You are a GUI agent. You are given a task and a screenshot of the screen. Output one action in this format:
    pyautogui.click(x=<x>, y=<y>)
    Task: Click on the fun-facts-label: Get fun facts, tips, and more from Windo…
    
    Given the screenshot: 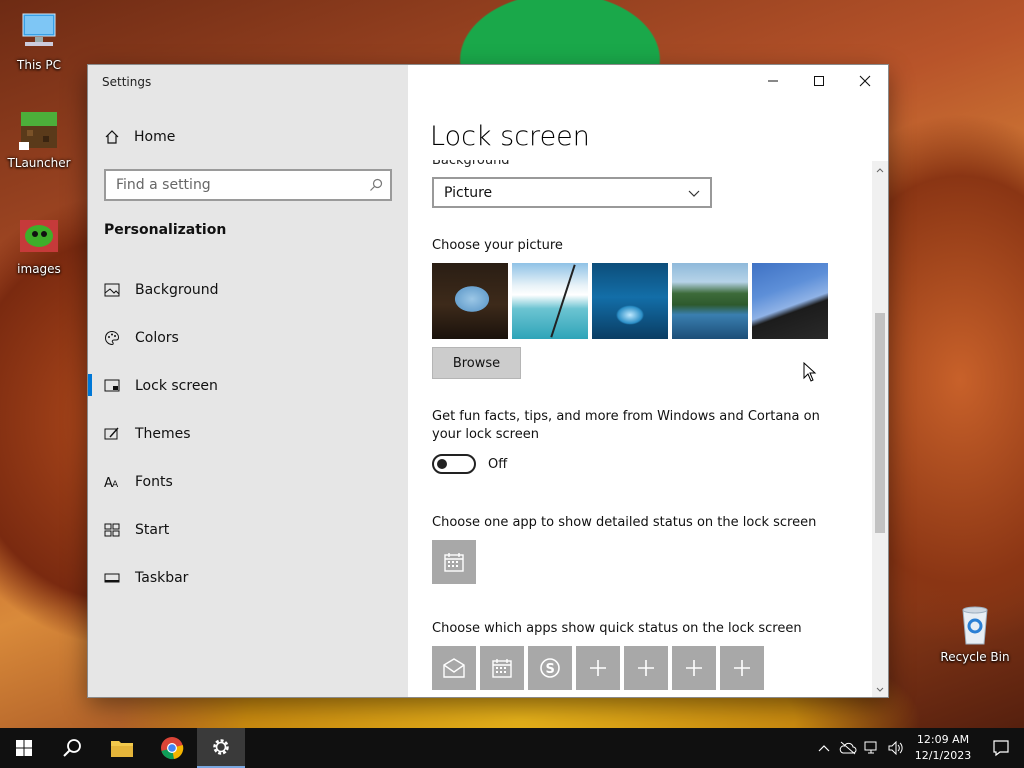 What is the action you would take?
    pyautogui.click(x=626, y=425)
    